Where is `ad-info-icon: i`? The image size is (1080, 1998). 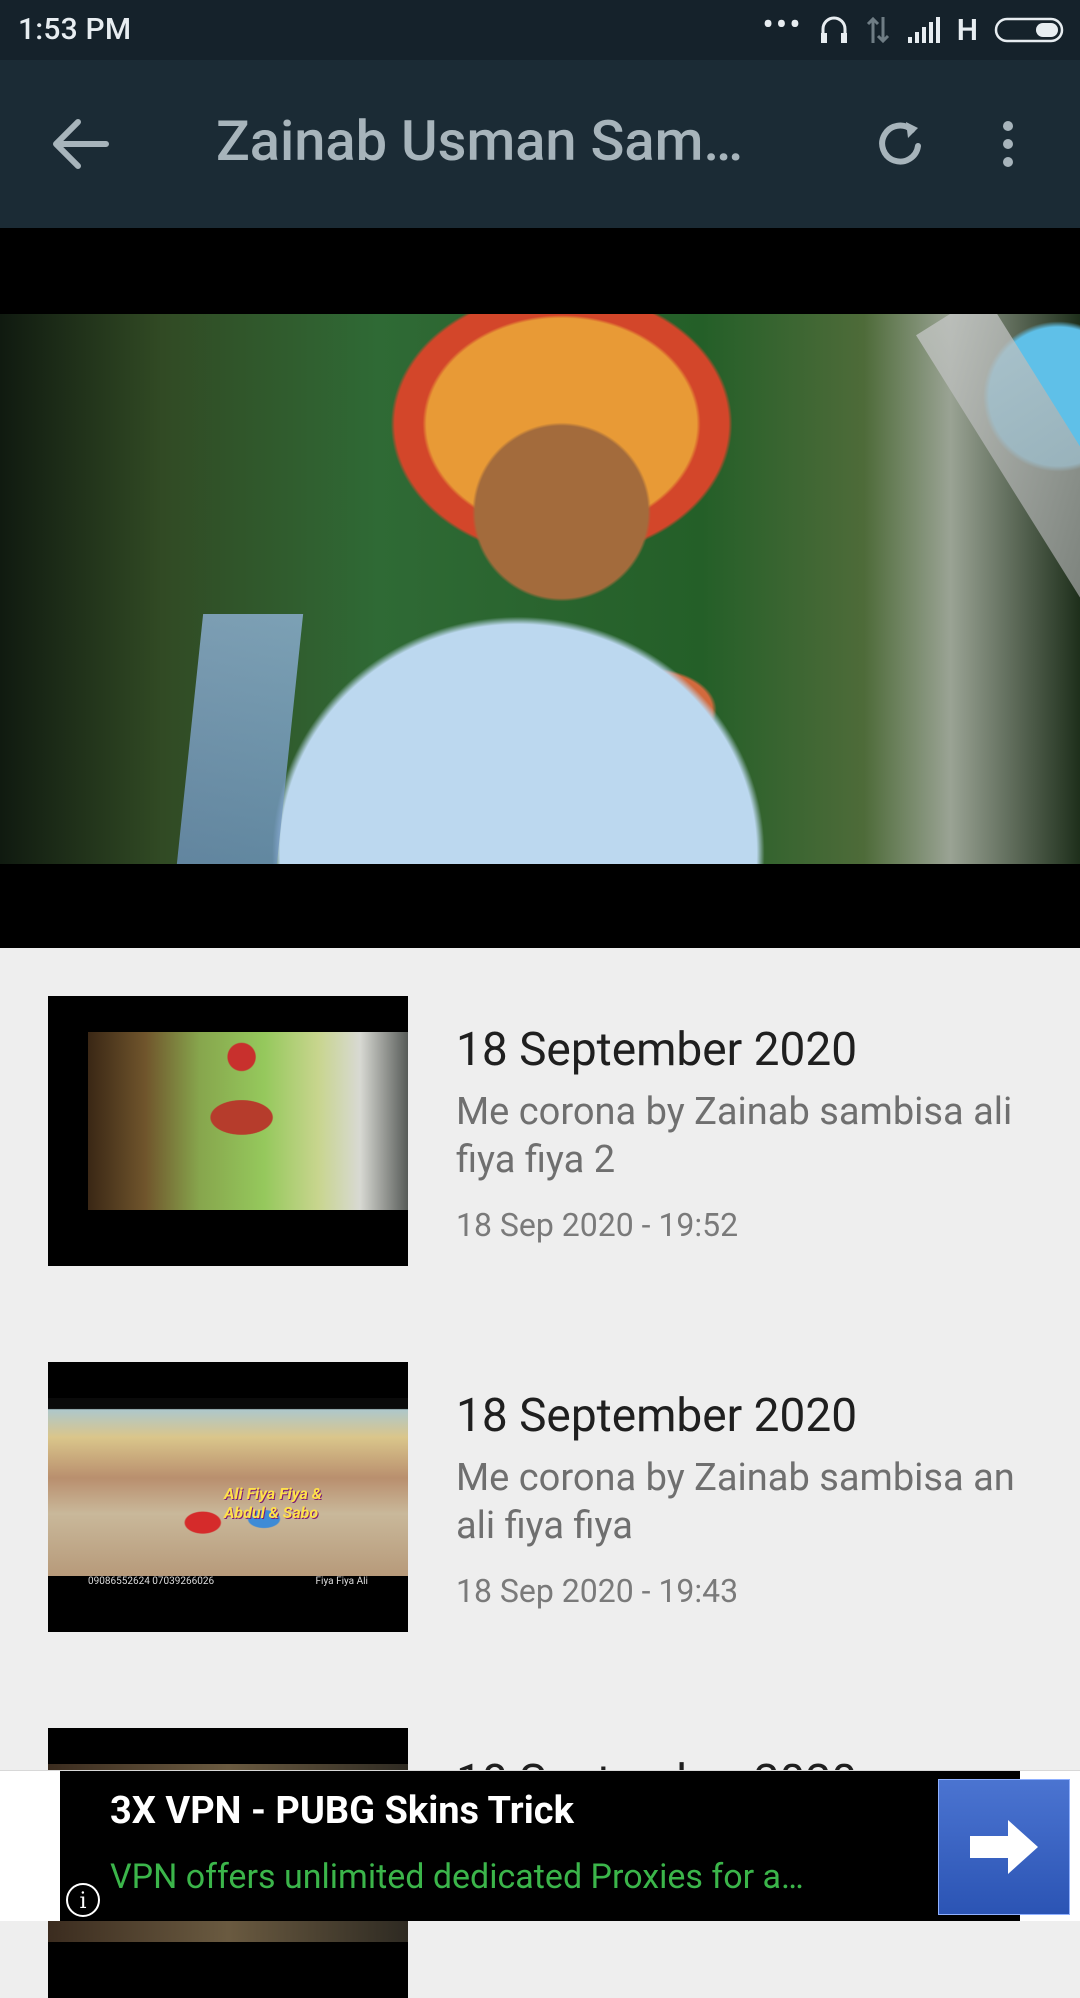 ad-info-icon: i is located at coordinates (83, 1900).